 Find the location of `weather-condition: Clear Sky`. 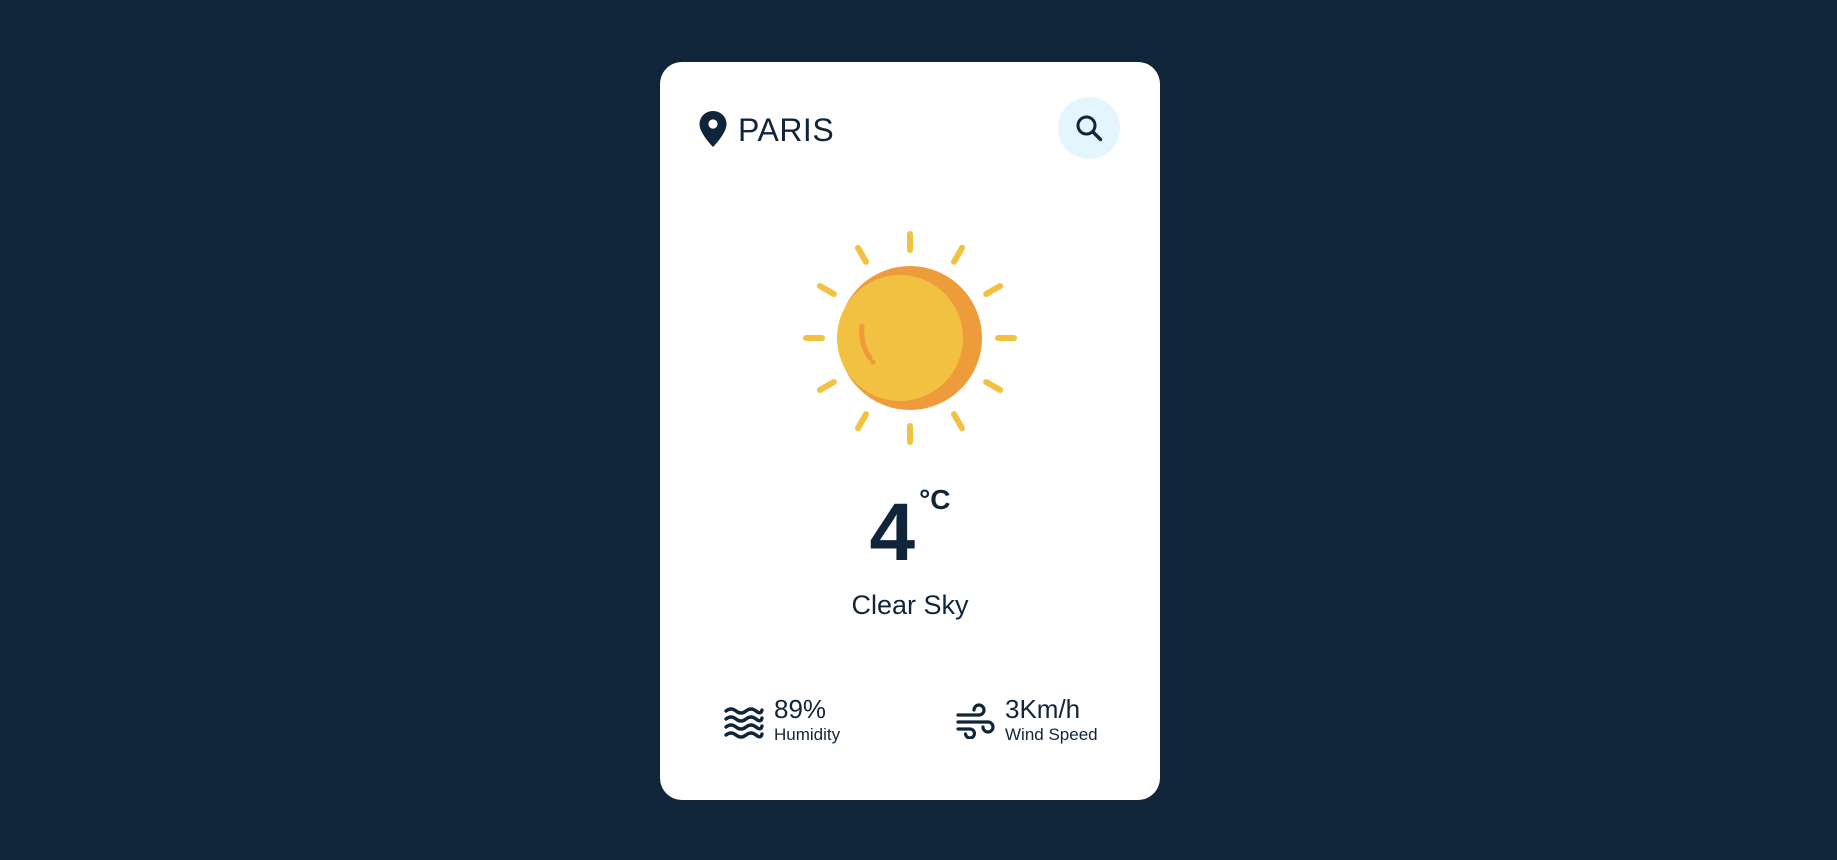

weather-condition: Clear Sky is located at coordinates (910, 605).